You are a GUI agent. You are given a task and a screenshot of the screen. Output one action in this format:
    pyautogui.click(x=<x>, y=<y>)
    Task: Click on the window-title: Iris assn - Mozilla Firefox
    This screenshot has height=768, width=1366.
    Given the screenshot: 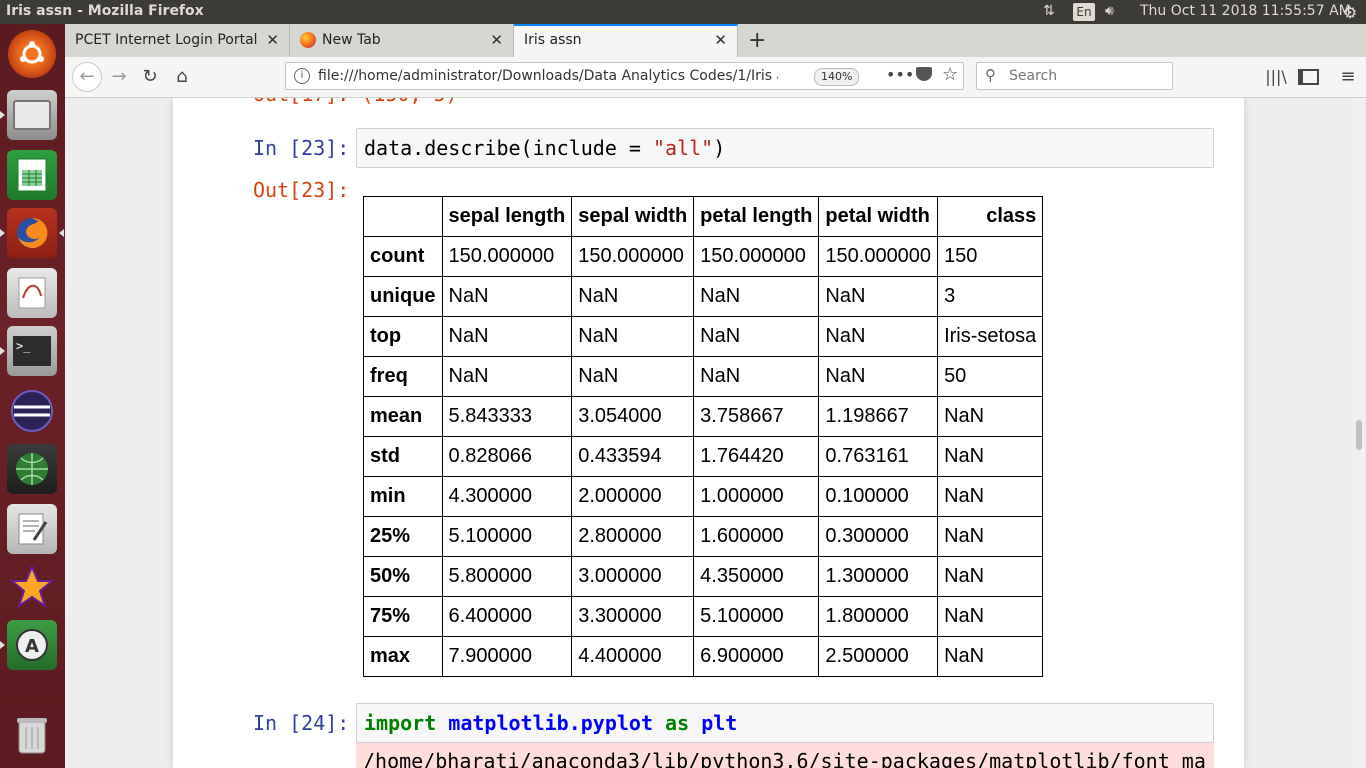 What is the action you would take?
    pyautogui.click(x=105, y=11)
    